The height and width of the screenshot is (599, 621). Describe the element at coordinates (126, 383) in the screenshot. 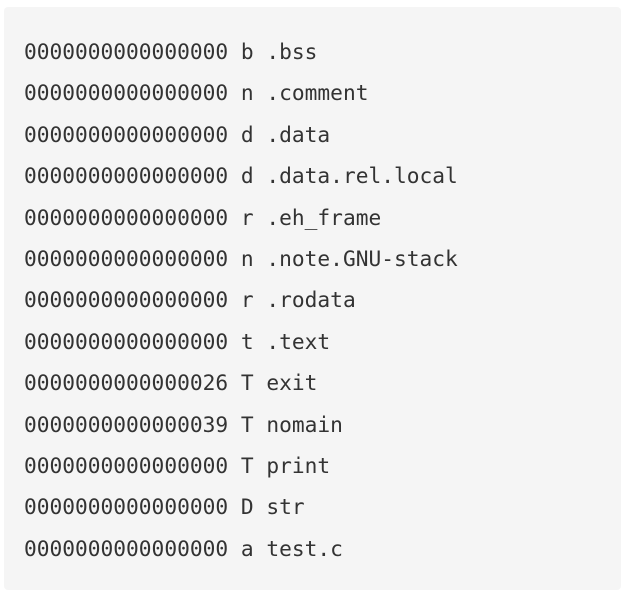

I see `symbol-address: 0000000000000026` at that location.